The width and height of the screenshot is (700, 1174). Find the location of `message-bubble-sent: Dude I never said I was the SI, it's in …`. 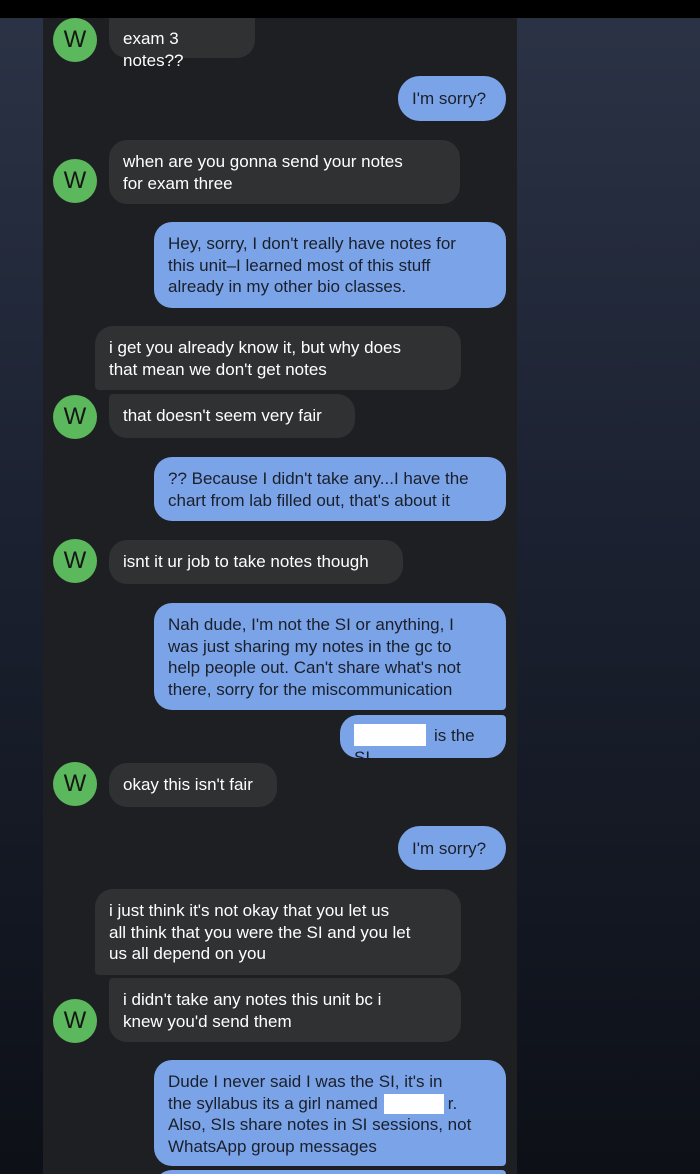

message-bubble-sent: Dude I never said I was the SI, it's in … is located at coordinates (330, 1113).